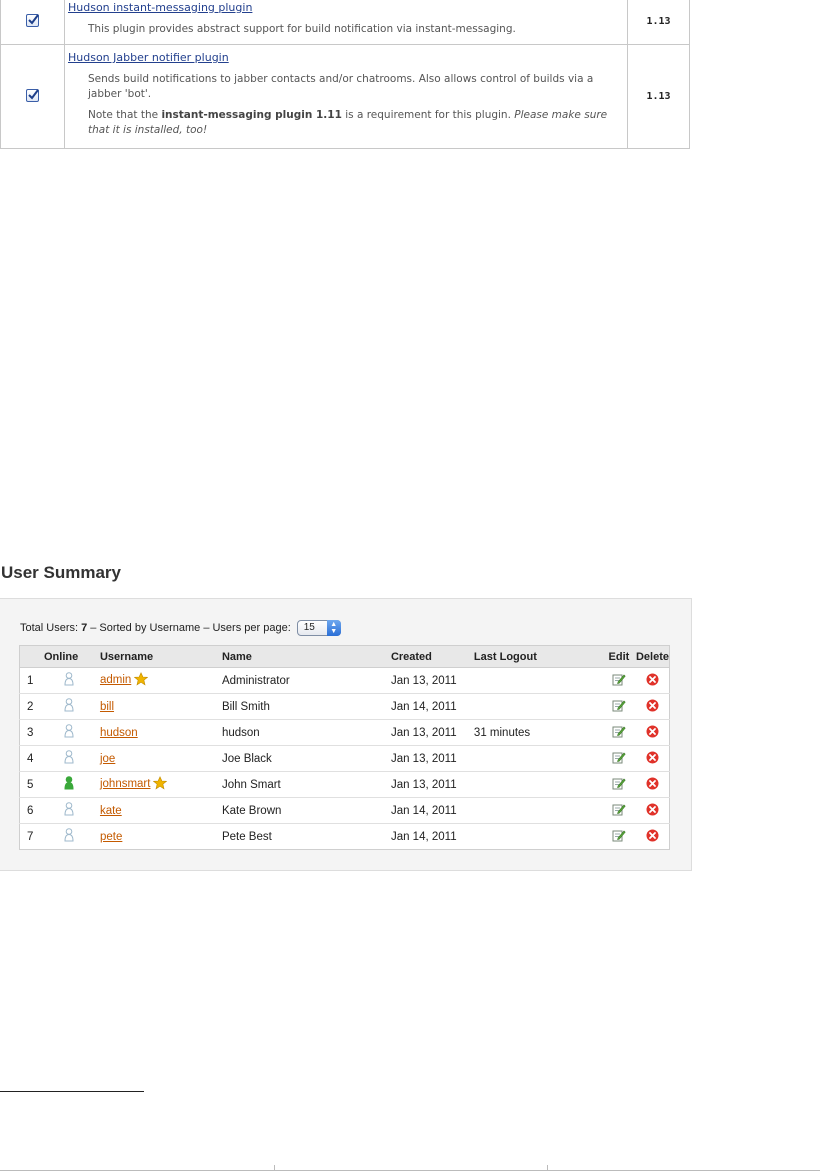 This screenshot has width=820, height=1175. Describe the element at coordinates (111, 837) in the screenshot. I see `username-link: pete` at that location.